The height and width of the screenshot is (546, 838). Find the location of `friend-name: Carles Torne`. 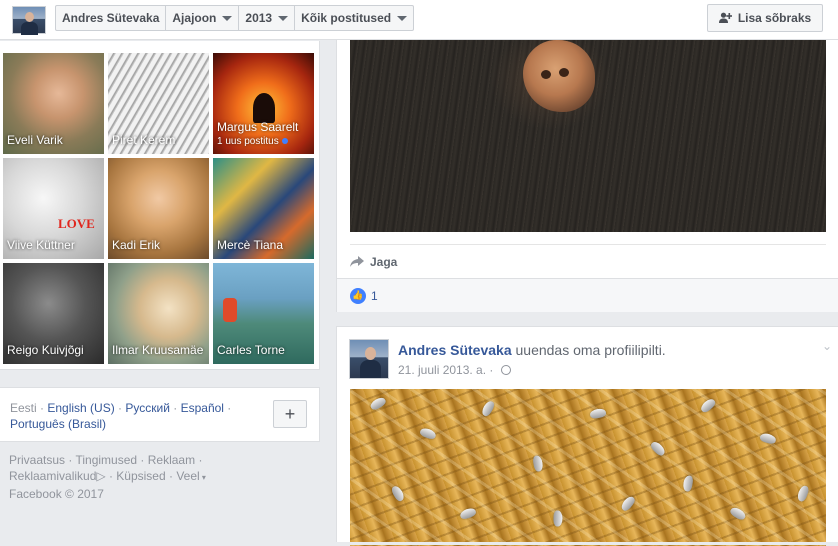

friend-name: Carles Torne is located at coordinates (251, 350).